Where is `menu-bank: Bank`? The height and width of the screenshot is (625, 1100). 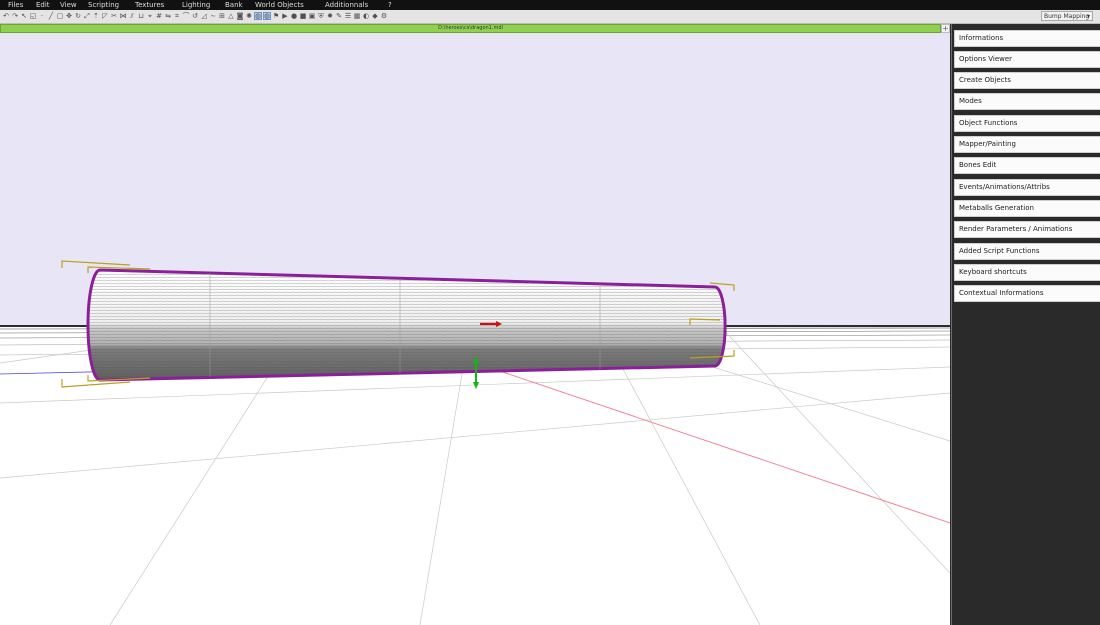 menu-bank: Bank is located at coordinates (234, 5).